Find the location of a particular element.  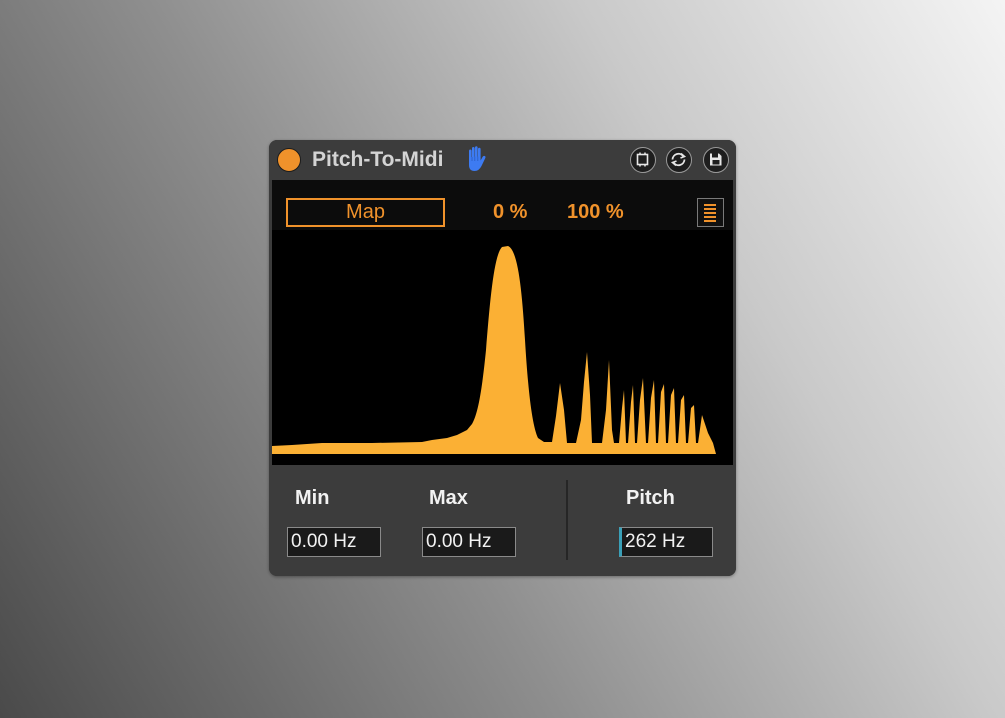

max-label: Max is located at coordinates (448, 498).